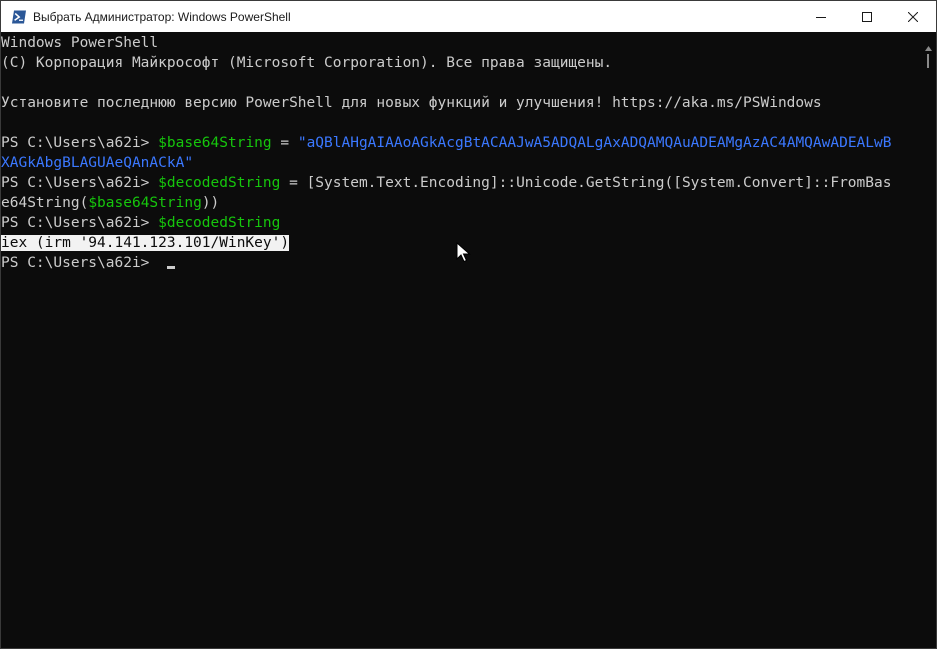 The image size is (937, 649). I want to click on banner-line: Windows PowerShell, so click(80, 43).